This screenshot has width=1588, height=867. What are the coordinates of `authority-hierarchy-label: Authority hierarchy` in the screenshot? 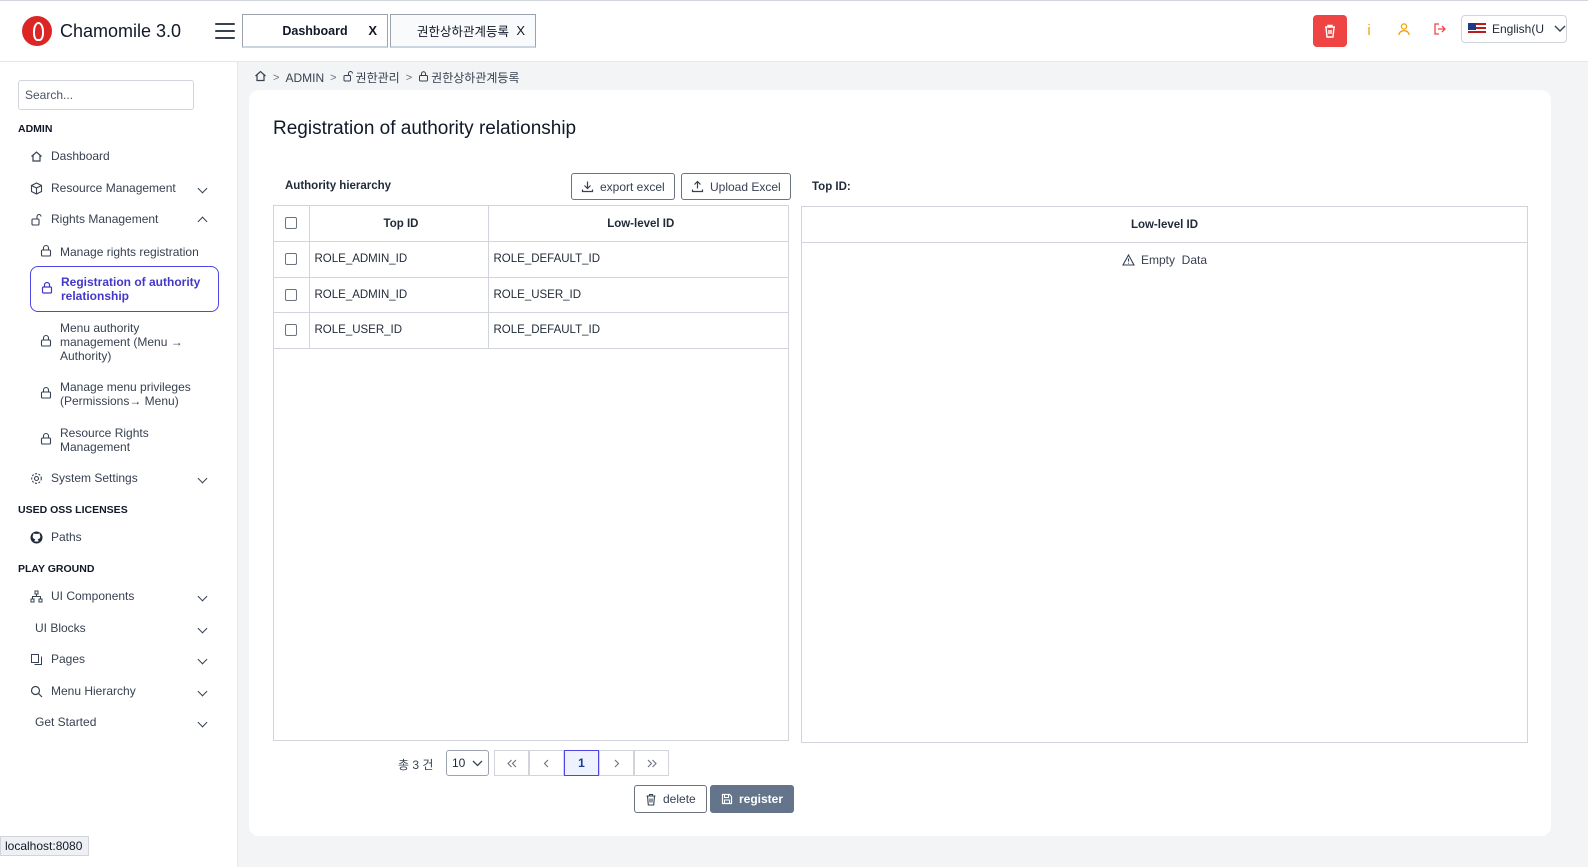 It's located at (338, 186).